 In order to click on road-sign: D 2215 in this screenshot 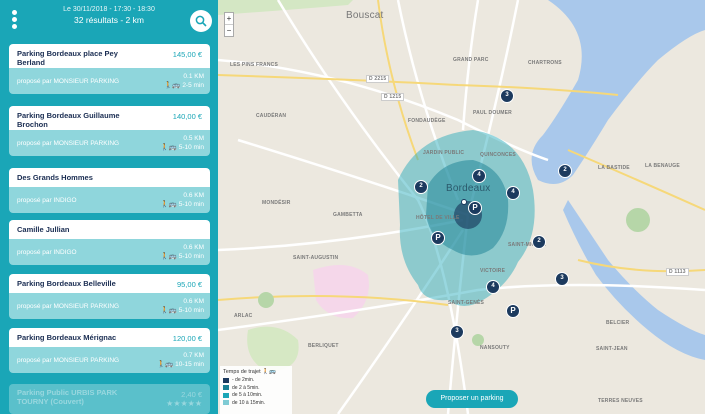, I will do `click(378, 79)`.